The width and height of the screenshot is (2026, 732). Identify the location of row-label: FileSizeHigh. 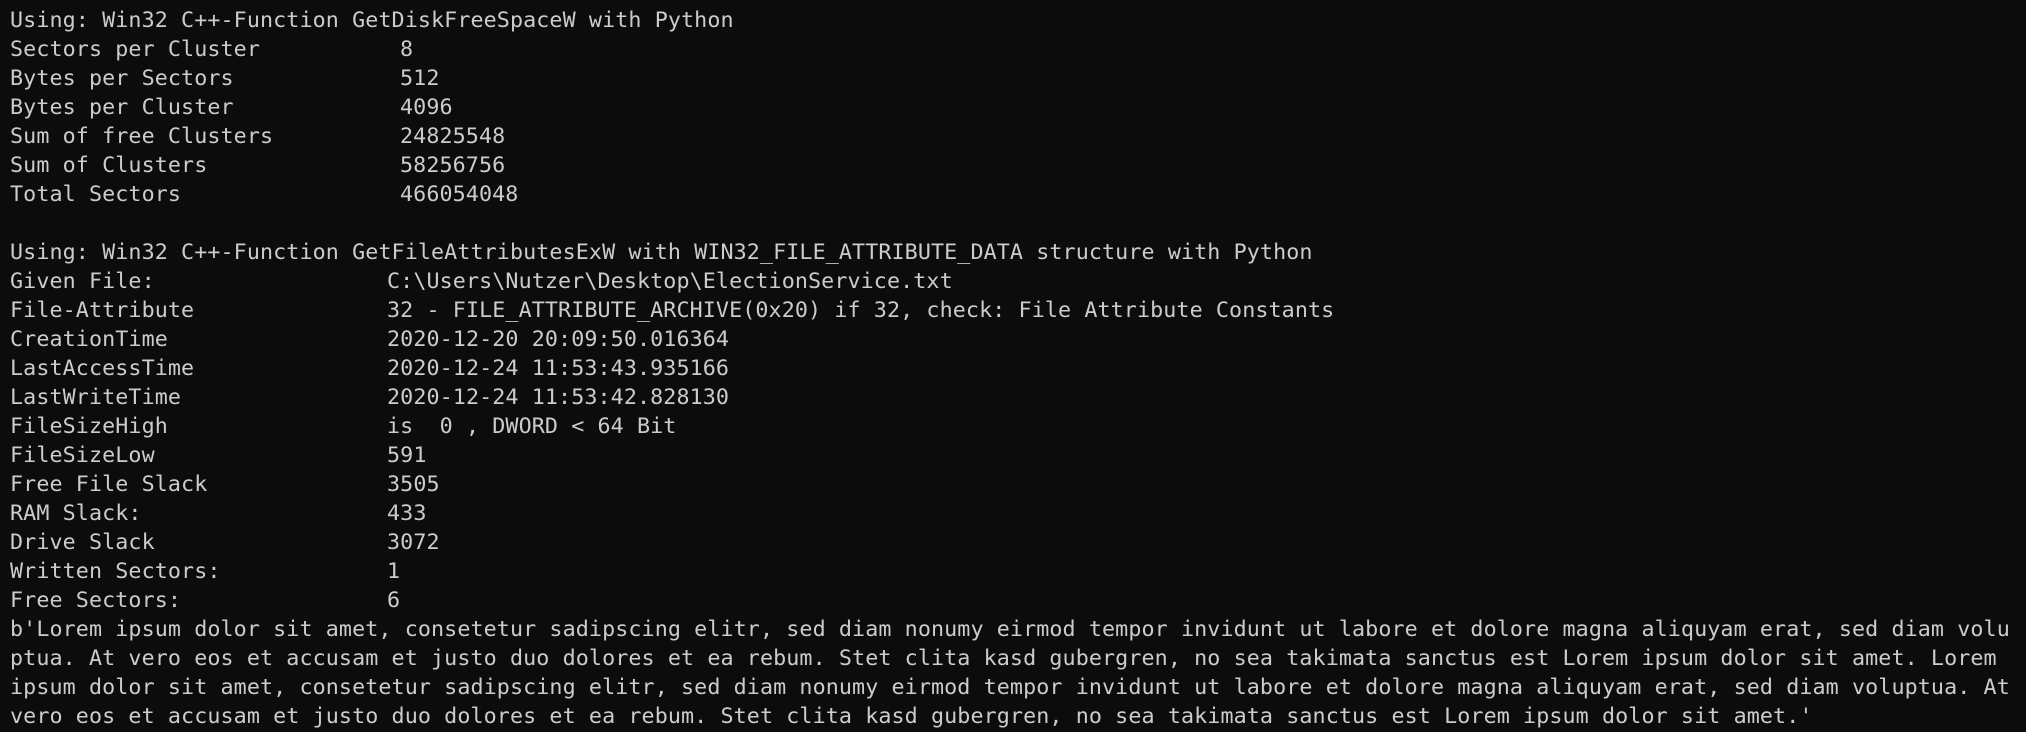
(89, 426).